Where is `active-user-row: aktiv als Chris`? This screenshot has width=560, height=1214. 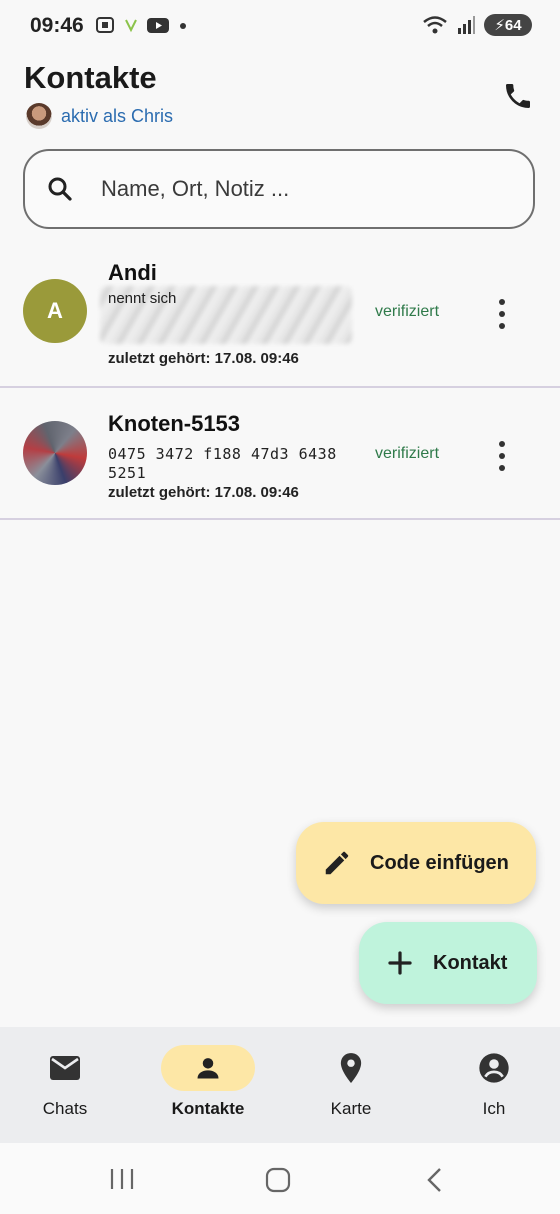 active-user-row: aktiv als Chris is located at coordinates (99, 116).